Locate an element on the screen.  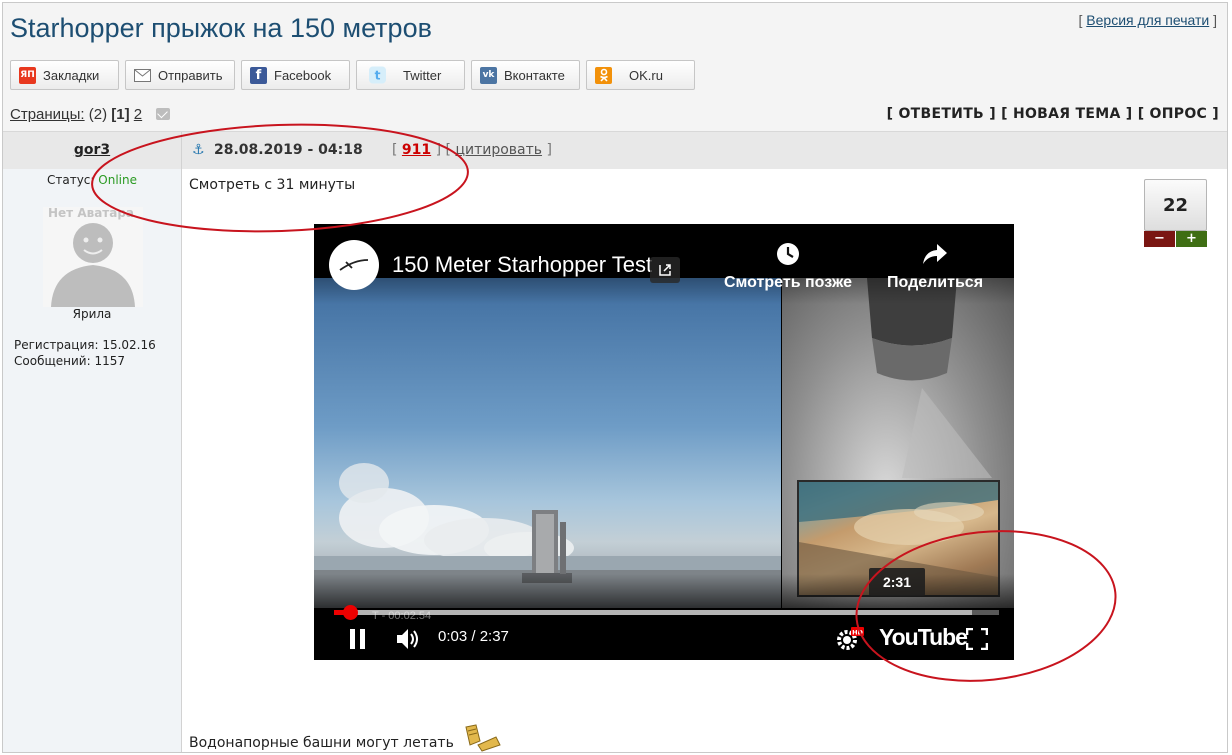
avatar is located at coordinates (93, 257).